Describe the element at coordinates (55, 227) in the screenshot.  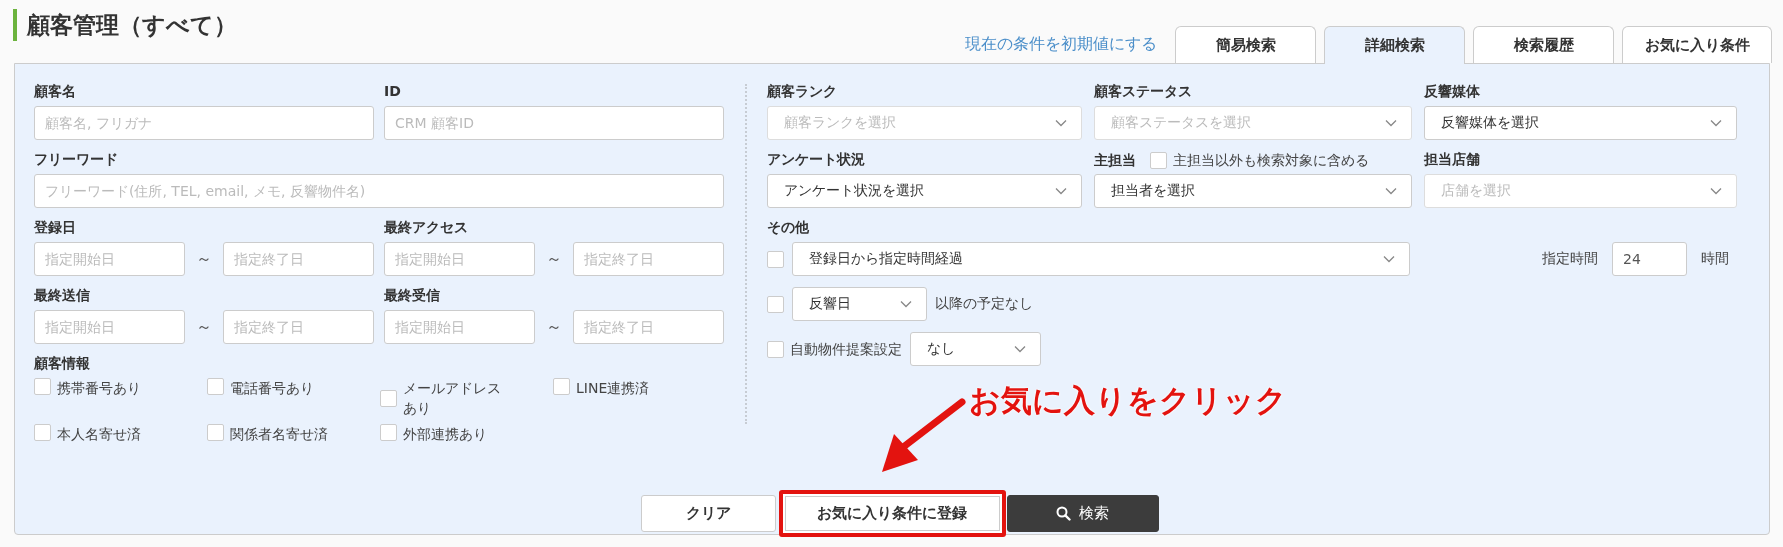
I see `field-label: 登録日` at that location.